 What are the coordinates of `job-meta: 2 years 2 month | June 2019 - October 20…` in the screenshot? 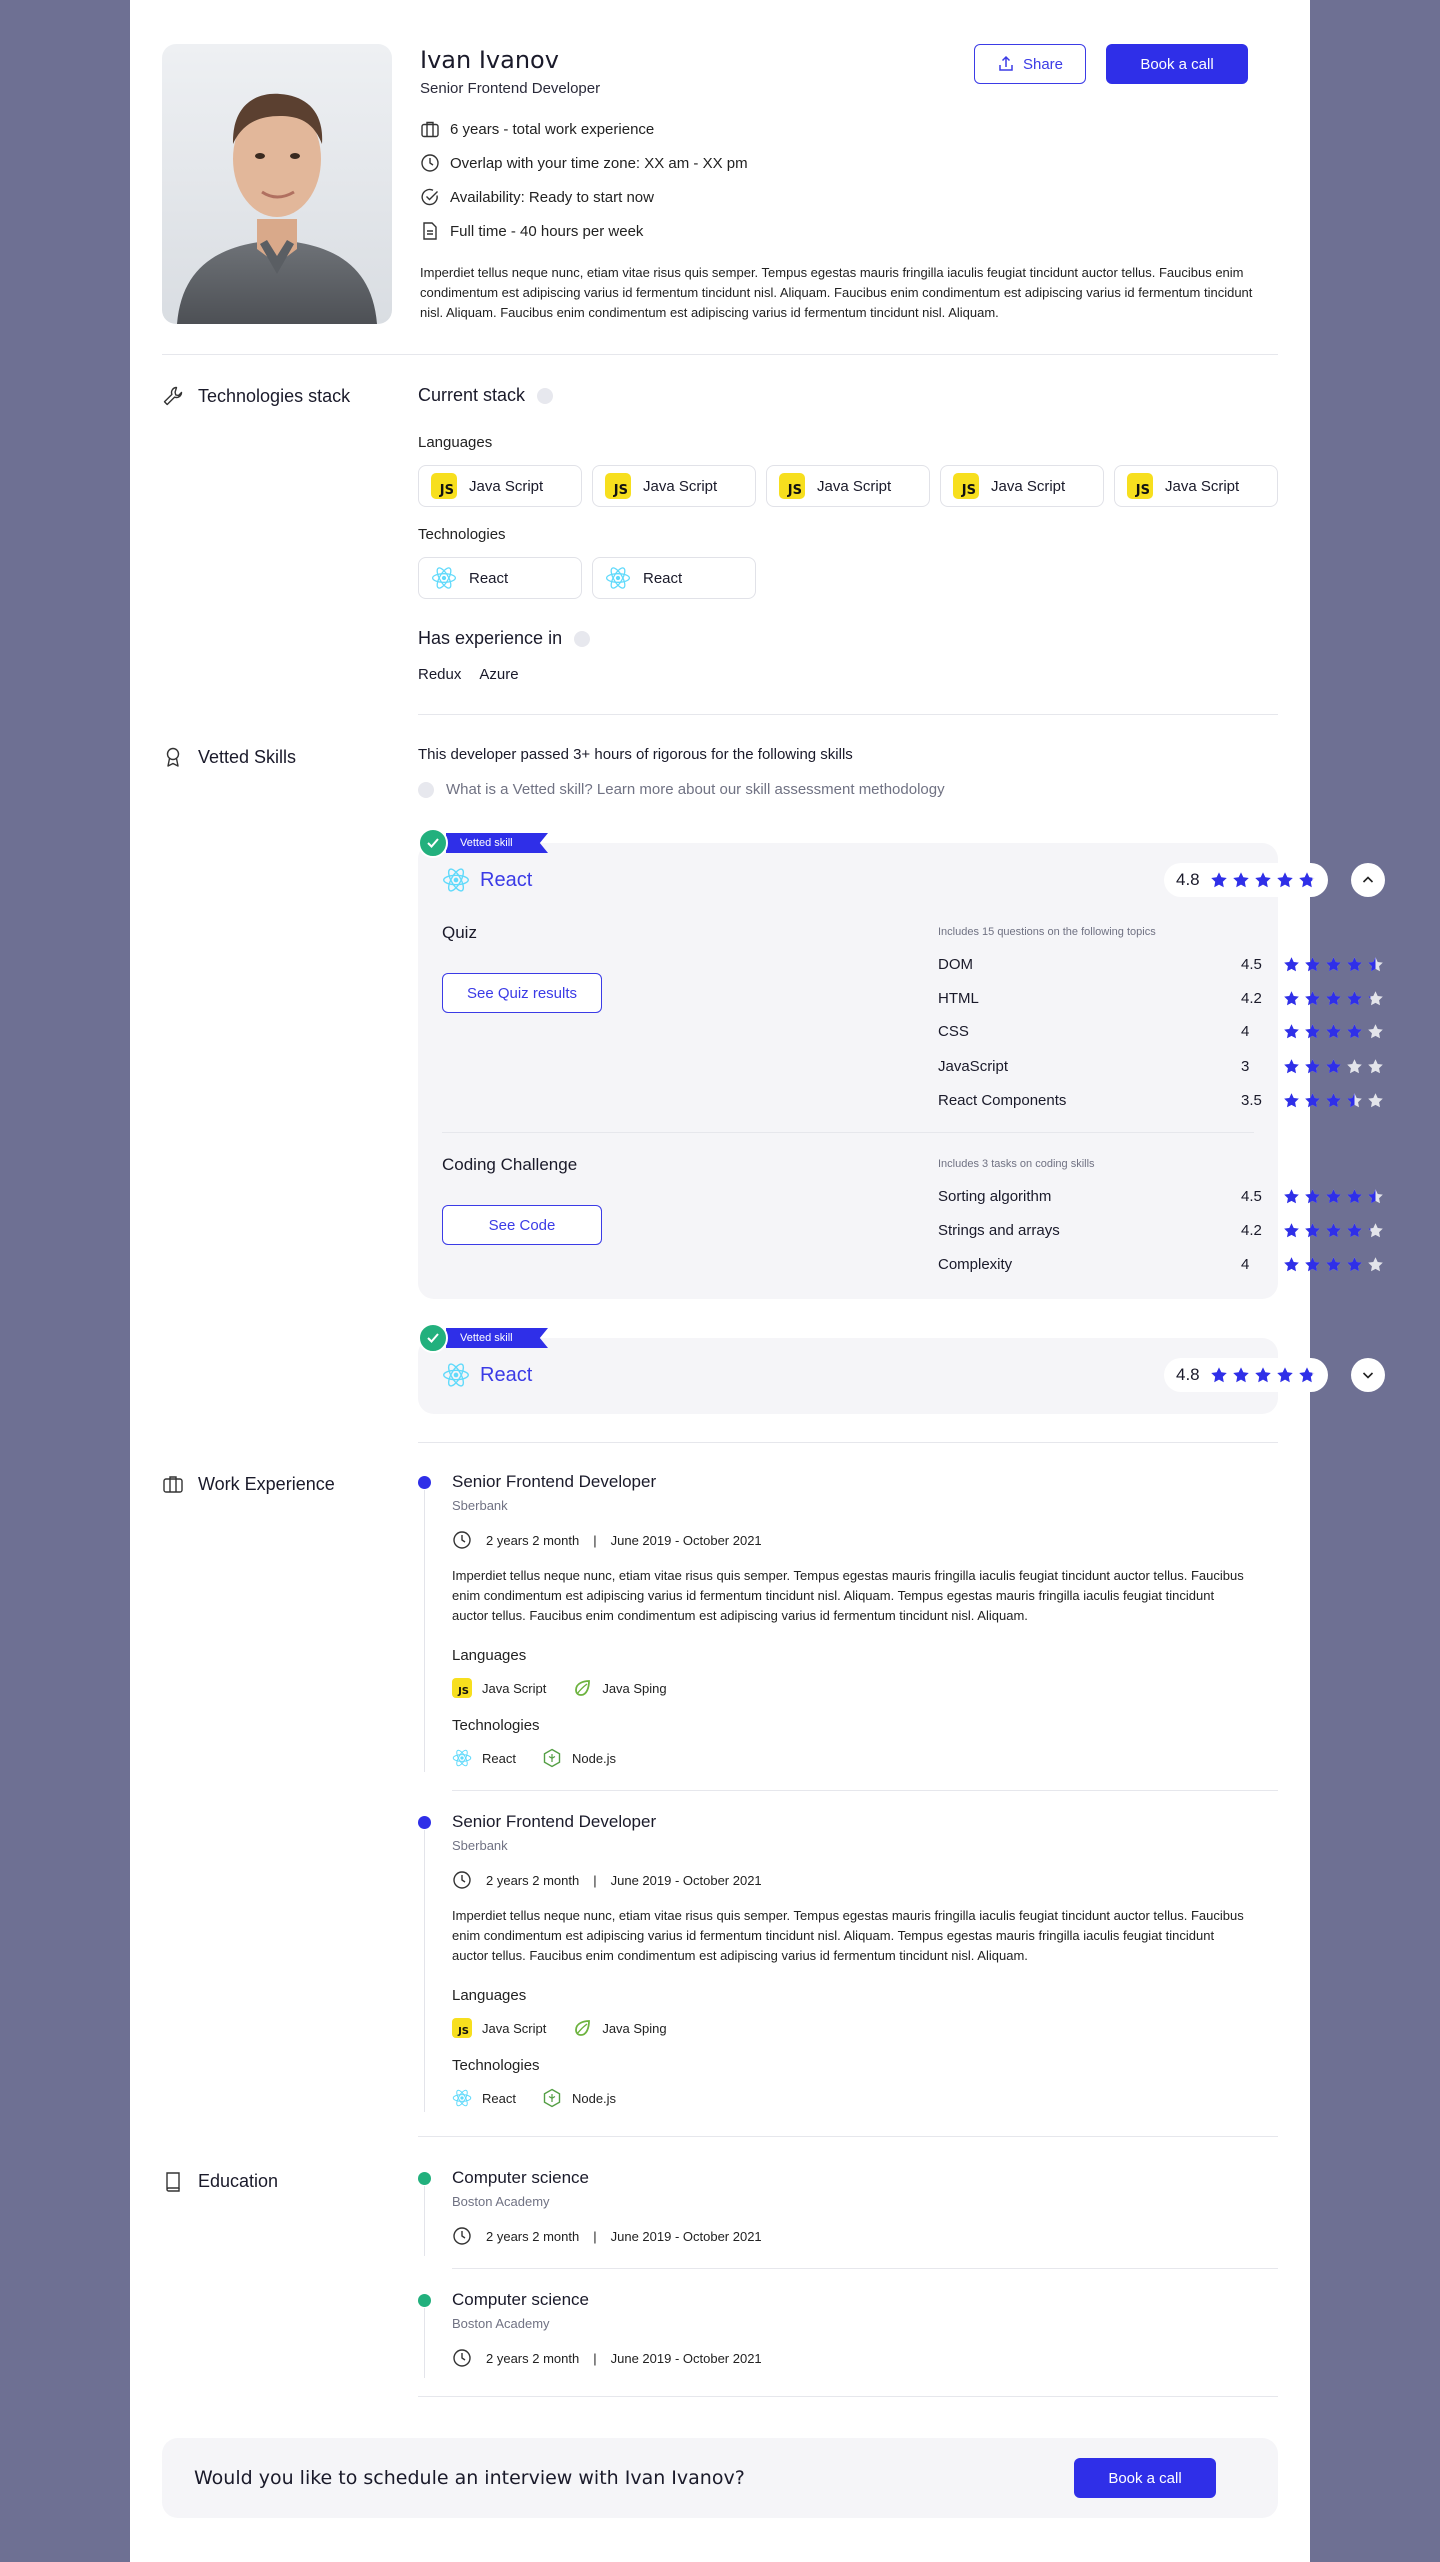 It's located at (607, 1540).